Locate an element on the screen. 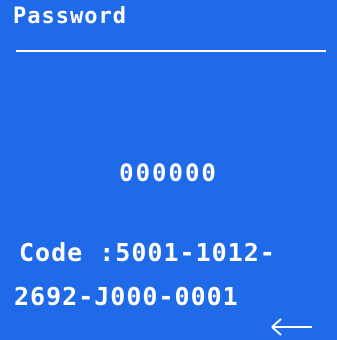 This screenshot has width=337, height=340. left-arrow-icon is located at coordinates (291, 327).